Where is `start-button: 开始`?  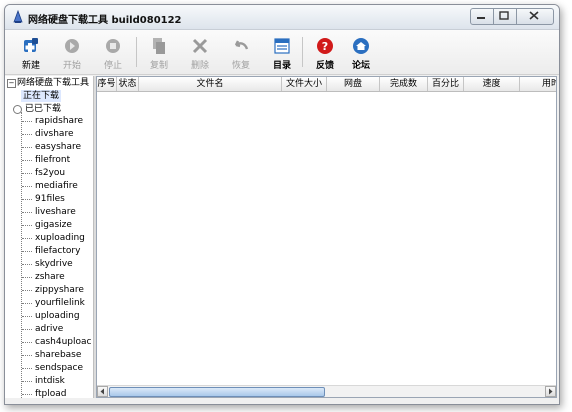
start-button: 开始 is located at coordinates (72, 52).